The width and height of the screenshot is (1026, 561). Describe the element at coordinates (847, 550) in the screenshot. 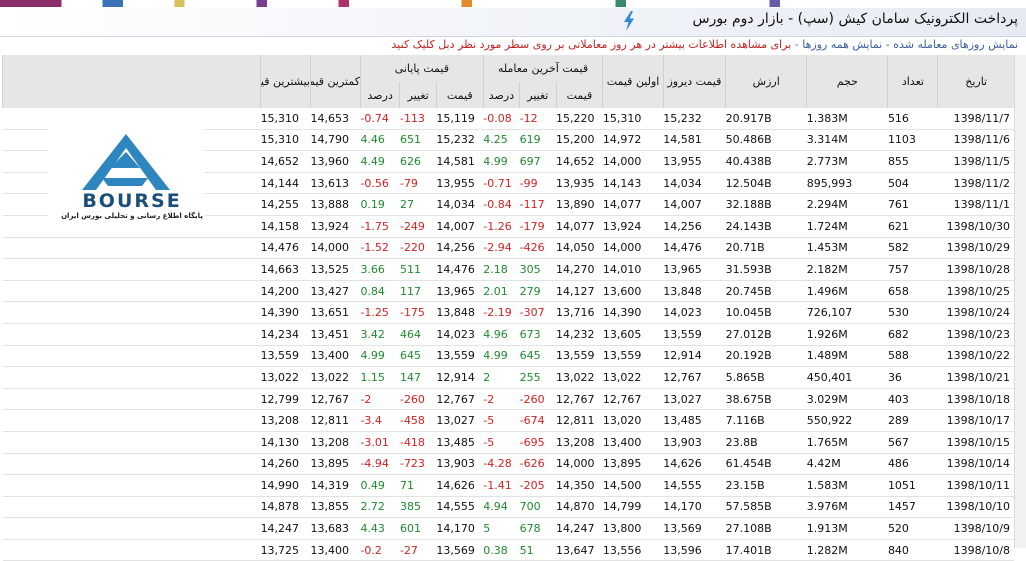

I see `cell-volume: 1.282M` at that location.